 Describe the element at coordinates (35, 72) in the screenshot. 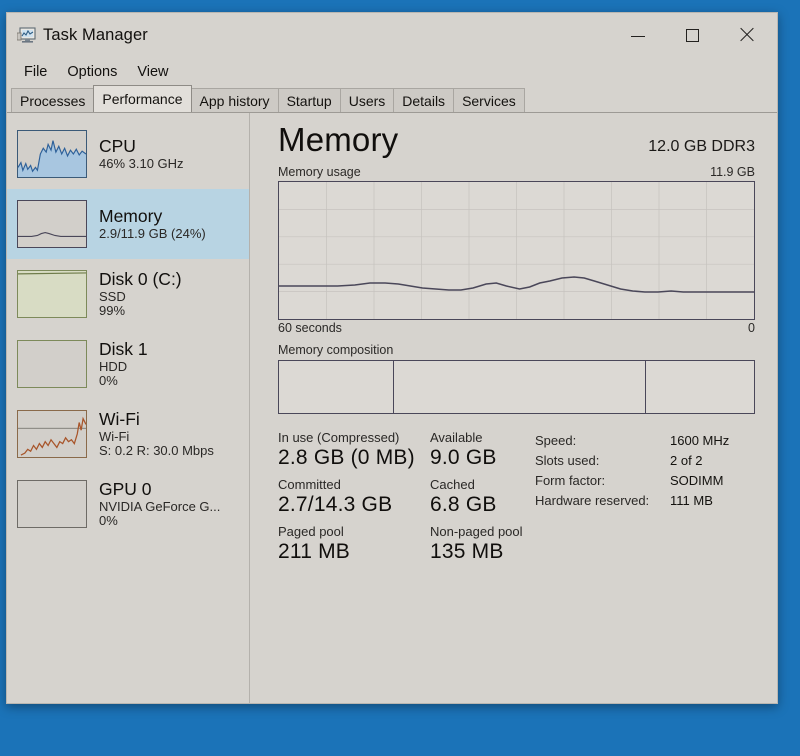

I see `menu-item-file: File` at that location.